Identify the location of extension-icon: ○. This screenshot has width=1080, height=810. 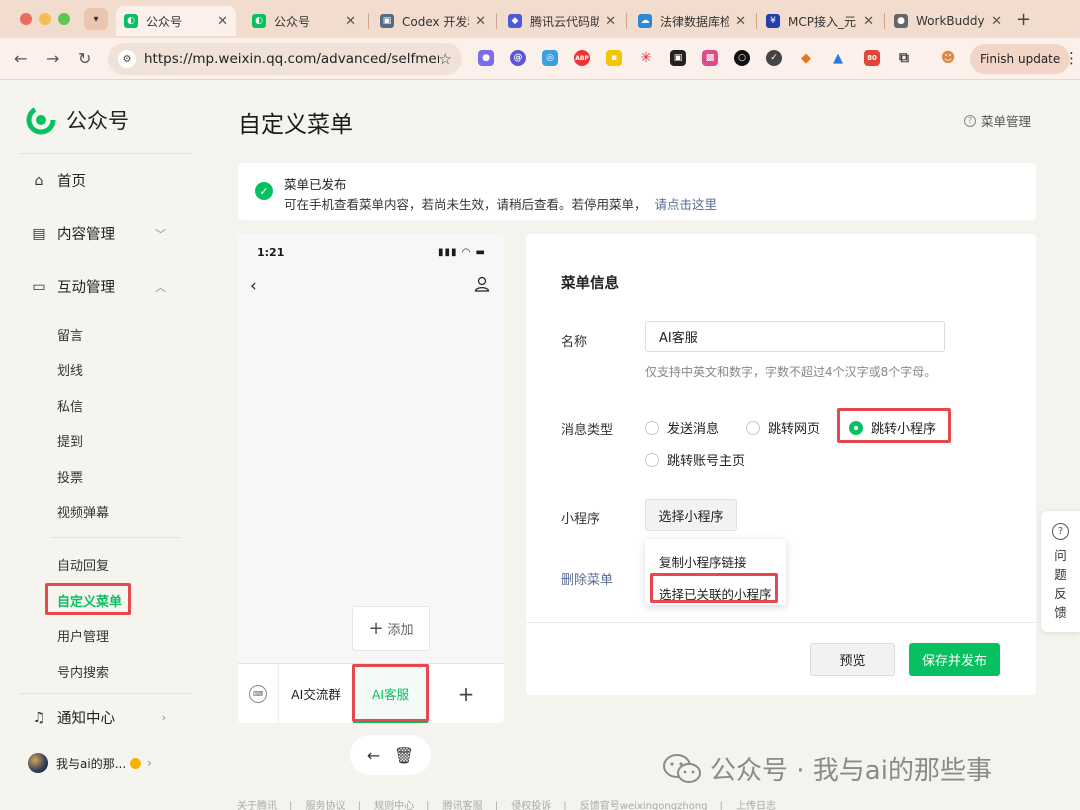
(742, 58).